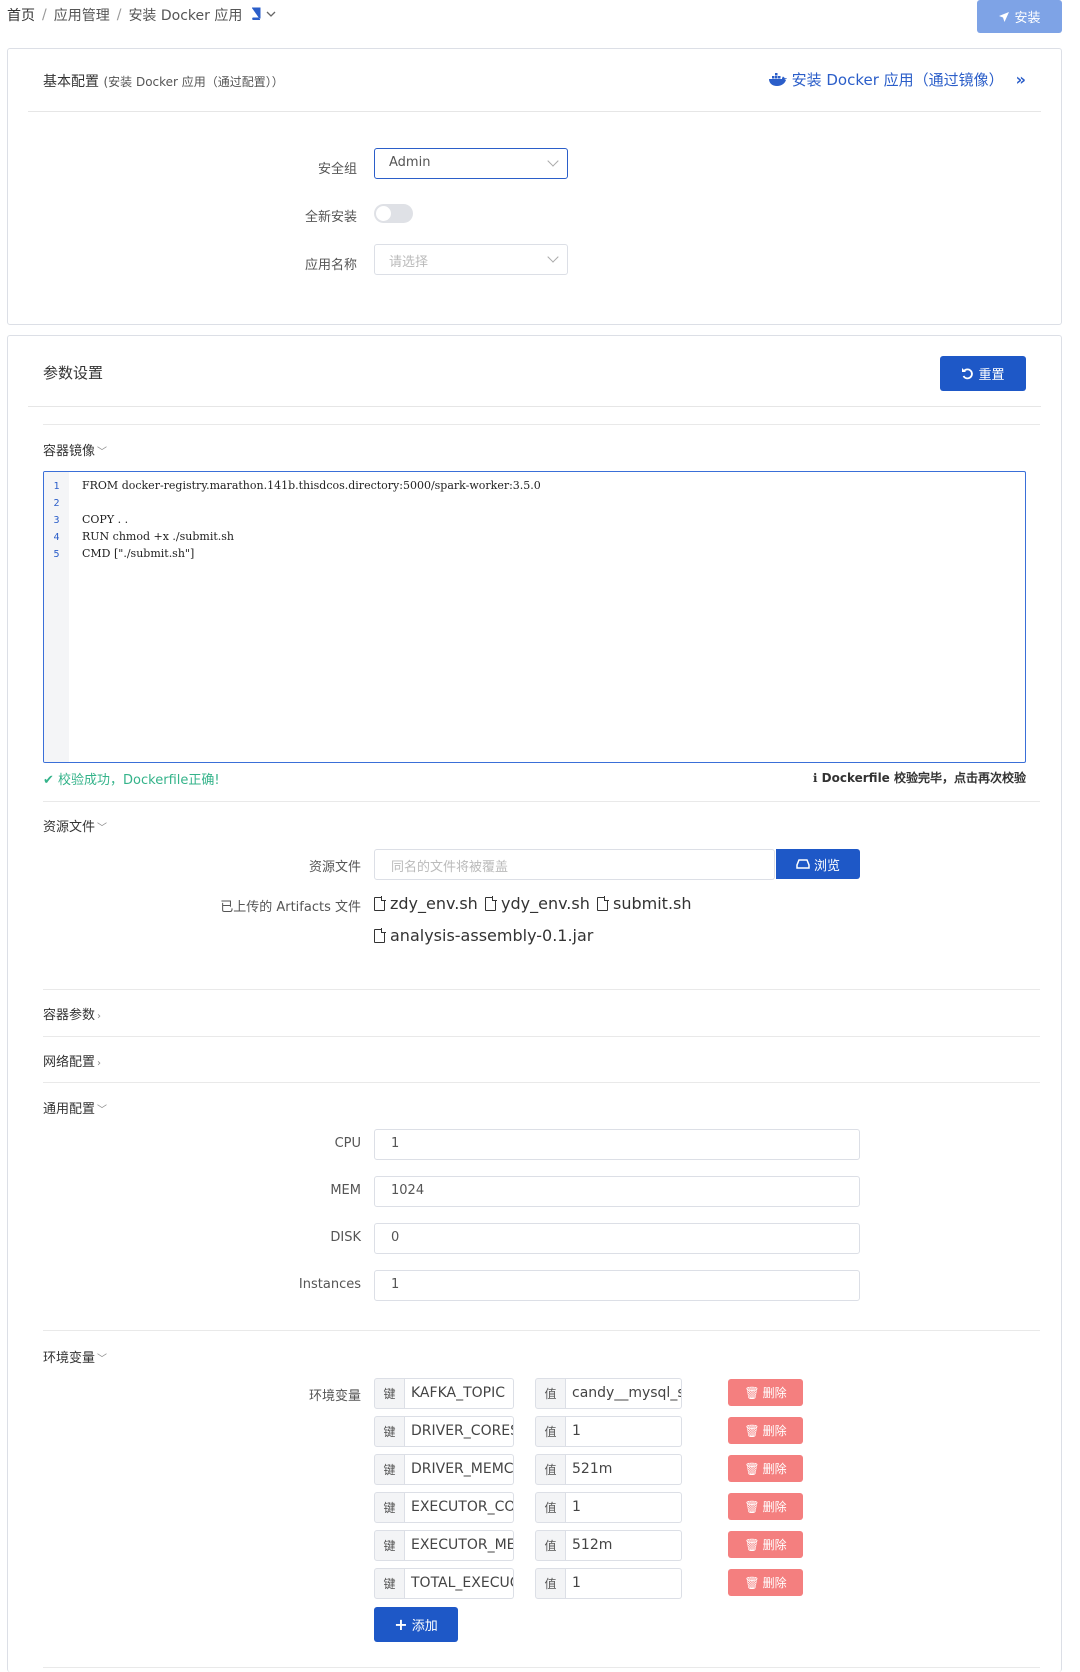 The image size is (1080, 1672). What do you see at coordinates (644, 903) in the screenshot?
I see `artifact-file: submit.sh` at bounding box center [644, 903].